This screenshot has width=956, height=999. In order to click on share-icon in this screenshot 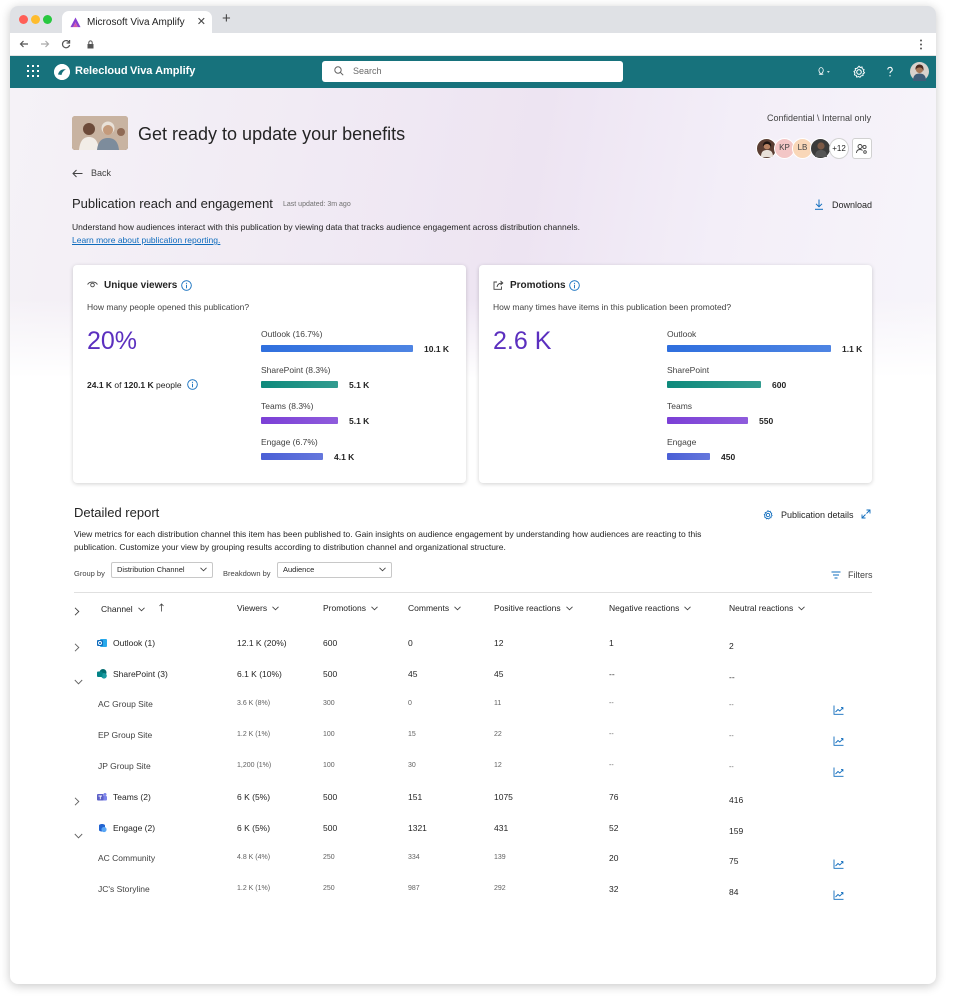, I will do `click(498, 285)`.